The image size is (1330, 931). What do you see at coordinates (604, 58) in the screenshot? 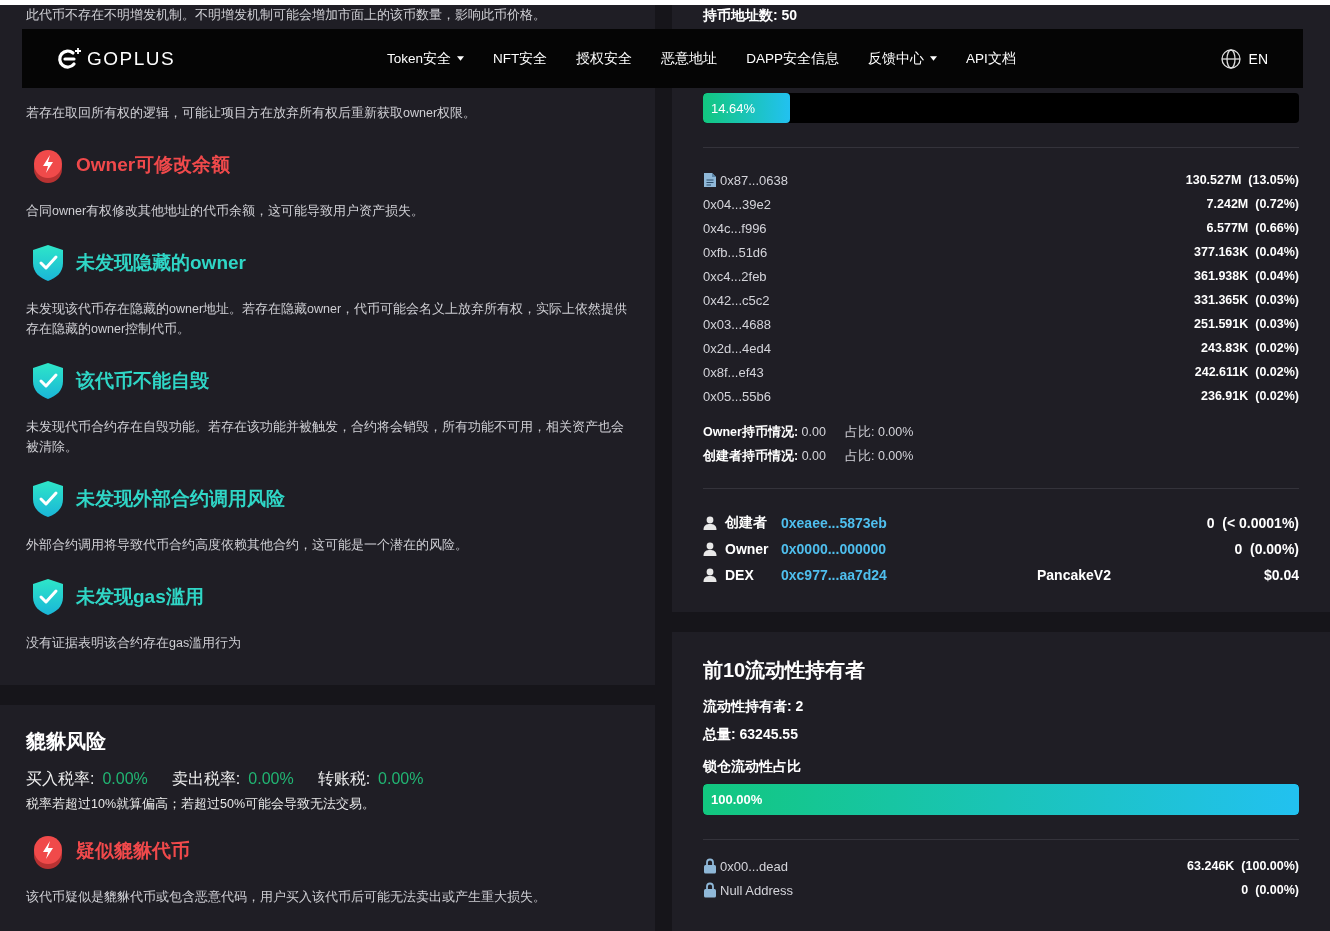
I see `nav-menu-item: 授权安全` at bounding box center [604, 58].